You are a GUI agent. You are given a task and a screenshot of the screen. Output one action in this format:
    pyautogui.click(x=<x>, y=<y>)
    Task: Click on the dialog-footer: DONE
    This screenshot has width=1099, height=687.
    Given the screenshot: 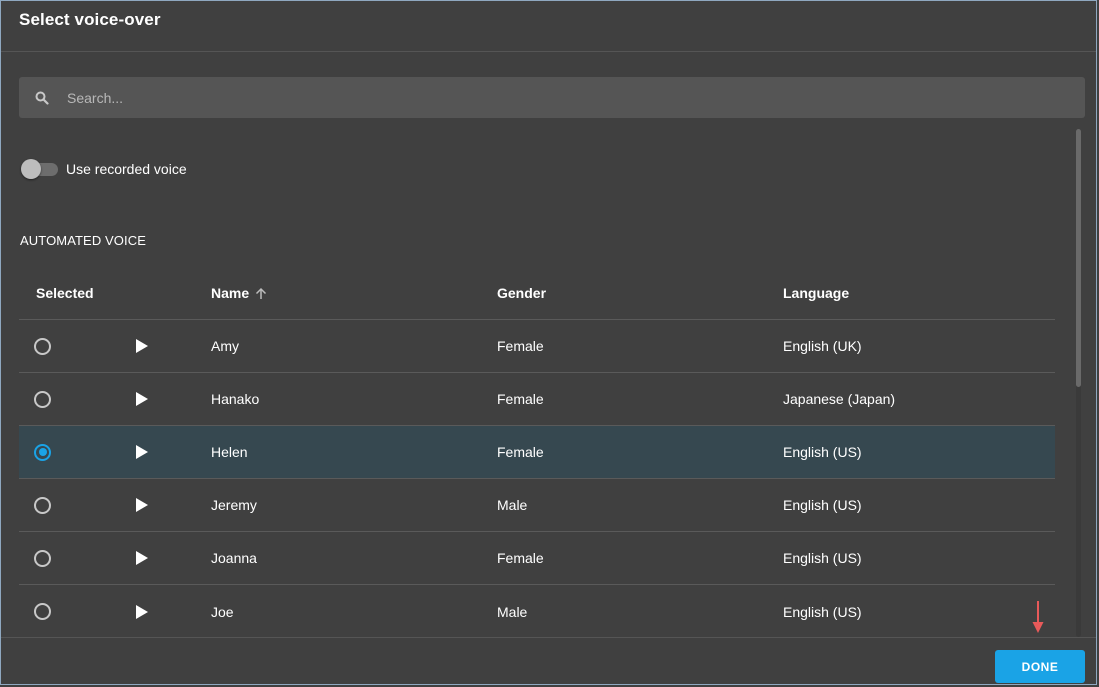 What is the action you would take?
    pyautogui.click(x=548, y=660)
    